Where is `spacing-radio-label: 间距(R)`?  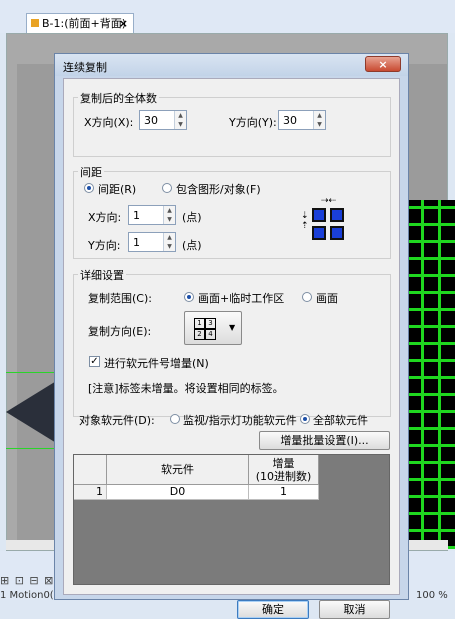 spacing-radio-label: 间距(R) is located at coordinates (117, 189).